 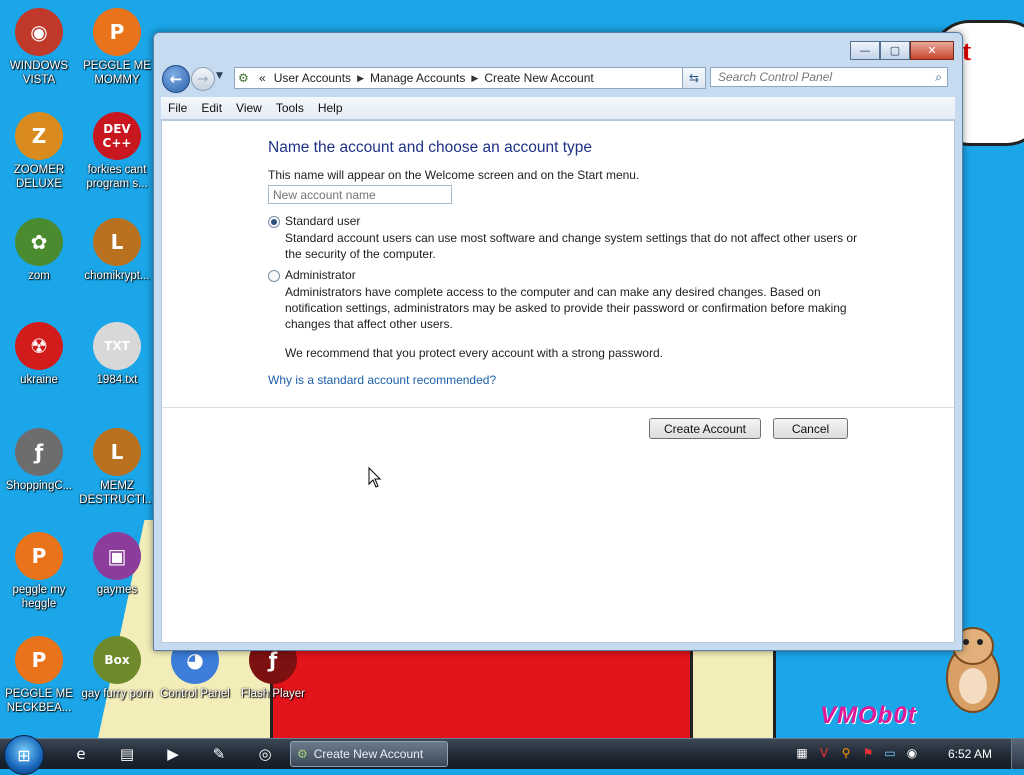 I want to click on maximize-button: ▢, so click(x=895, y=50).